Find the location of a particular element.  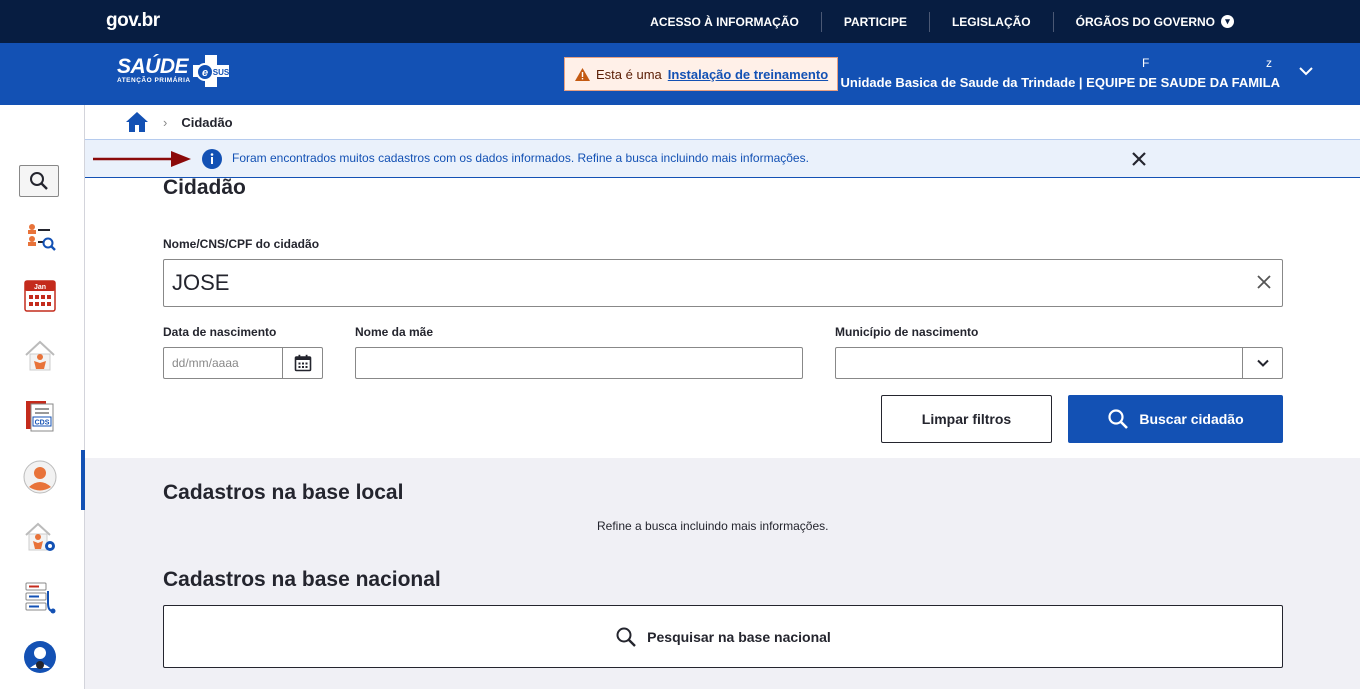

calendar-icon is located at coordinates (302, 363).